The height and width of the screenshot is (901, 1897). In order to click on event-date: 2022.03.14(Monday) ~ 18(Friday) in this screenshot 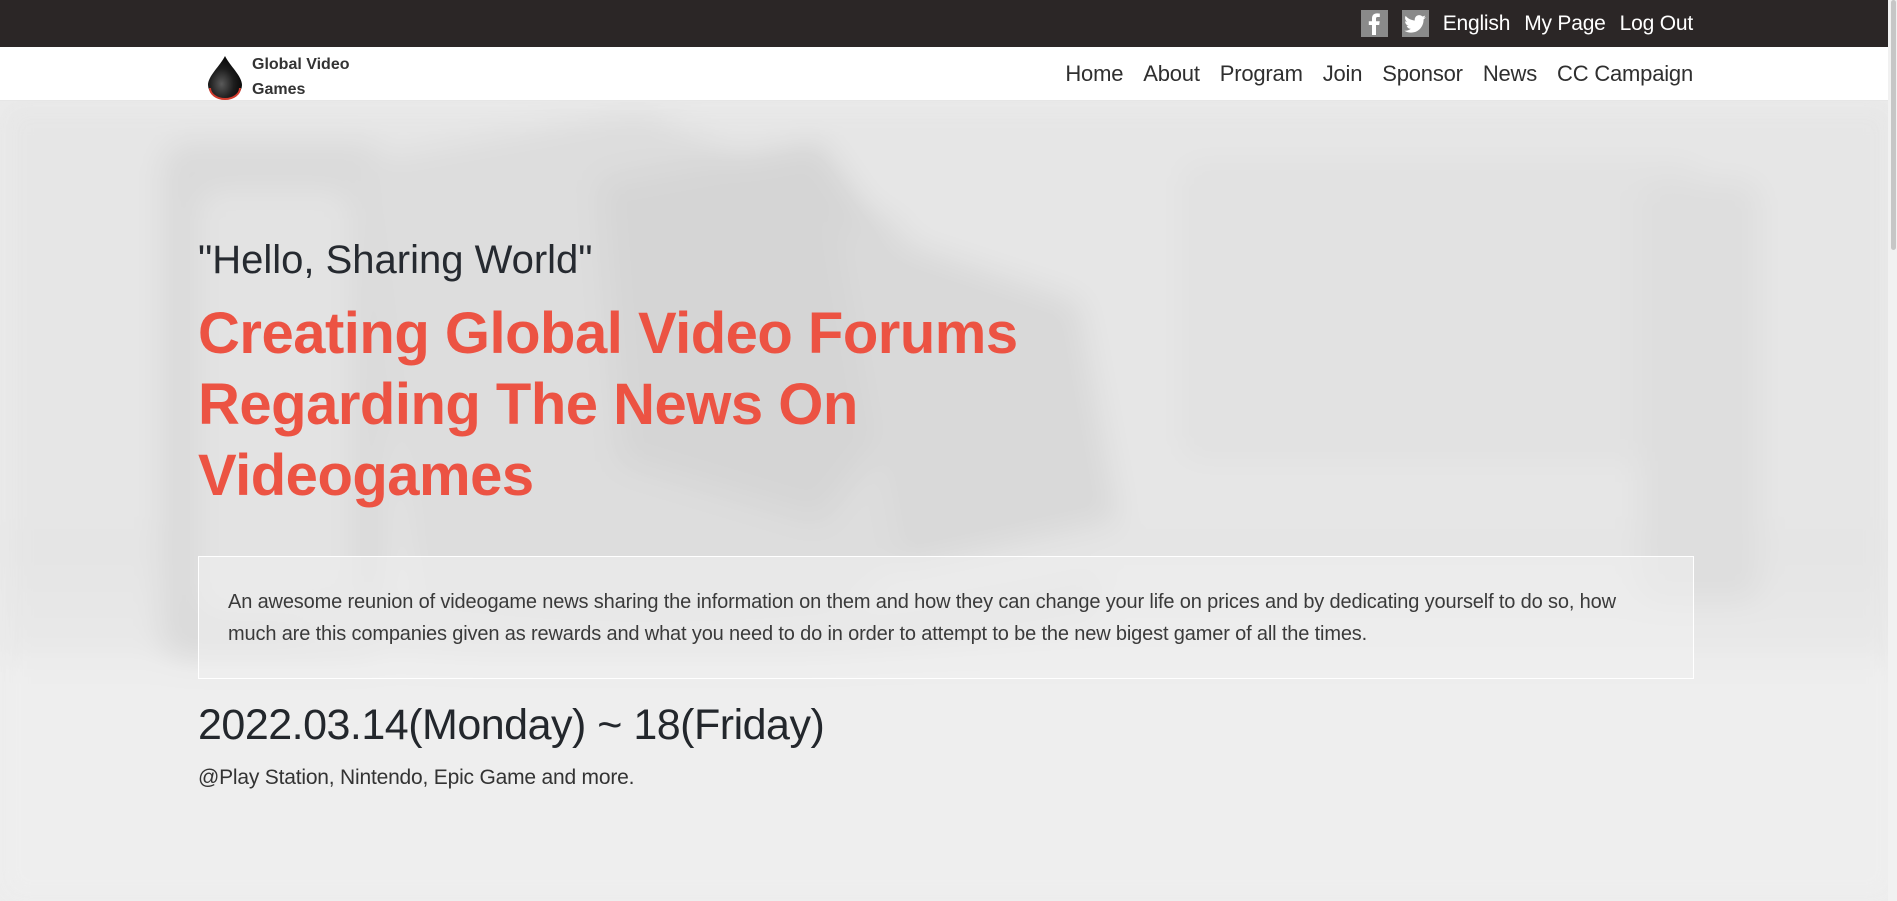, I will do `click(511, 725)`.